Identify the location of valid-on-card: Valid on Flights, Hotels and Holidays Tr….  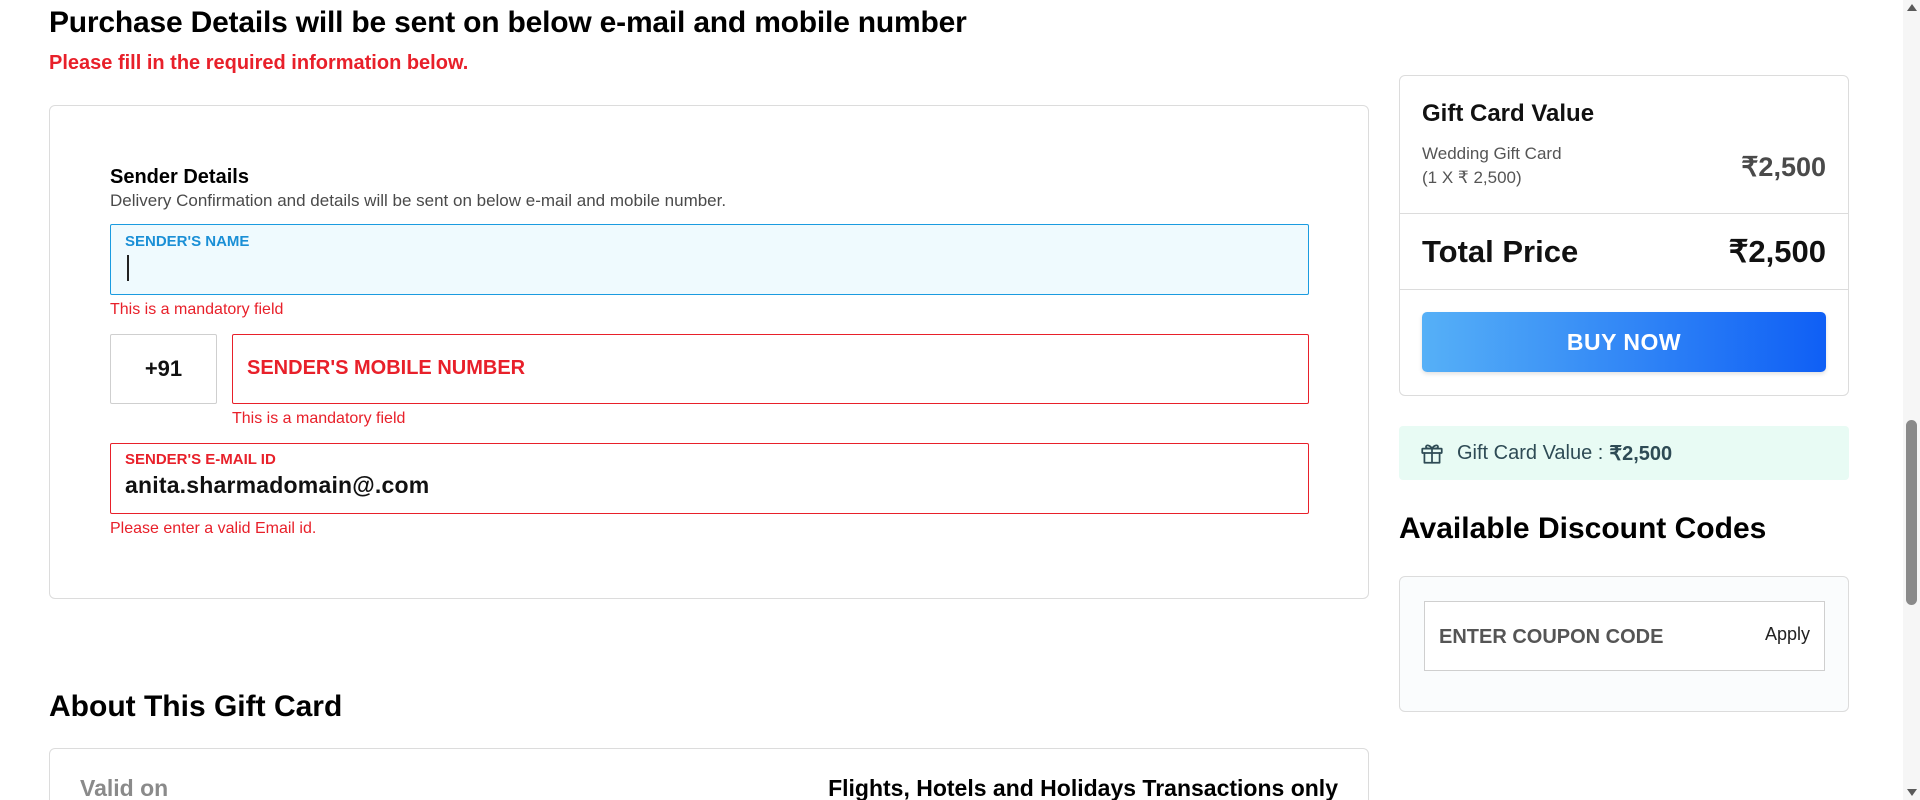
(709, 774).